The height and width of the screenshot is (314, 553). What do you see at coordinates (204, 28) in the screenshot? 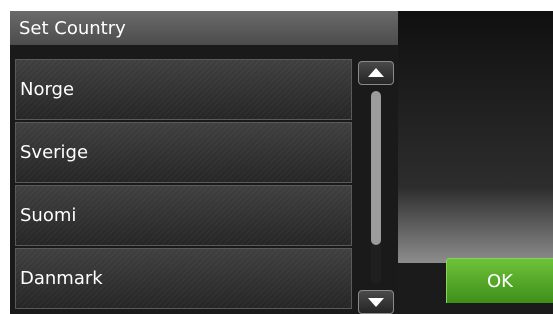
I see `page-title: Set Country` at bounding box center [204, 28].